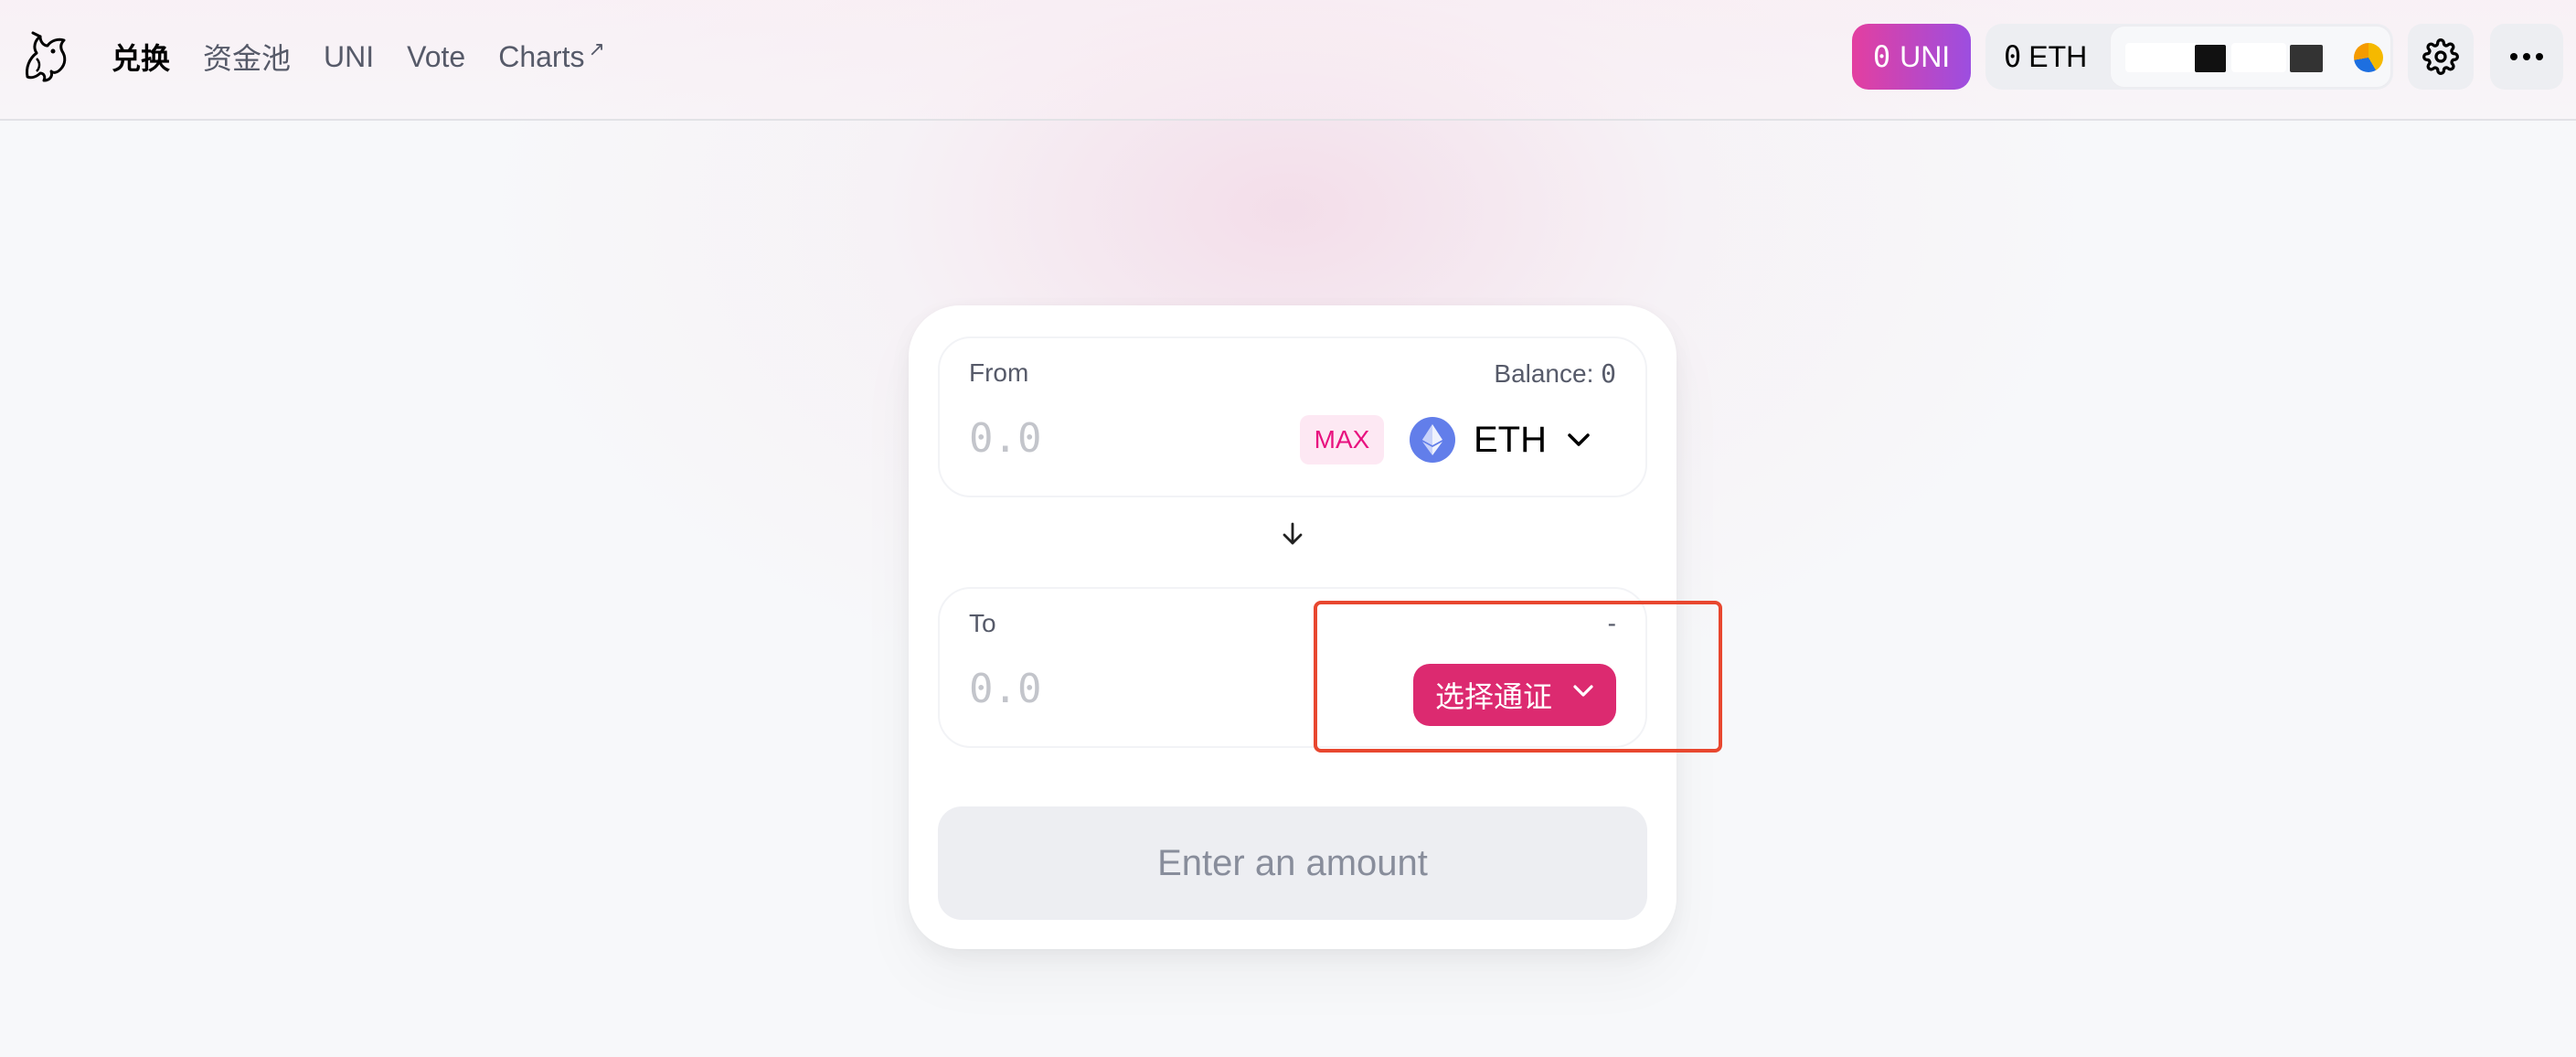 The width and height of the screenshot is (2576, 1057). Describe the element at coordinates (541, 56) in the screenshot. I see `nav-charts-label: Charts` at that location.